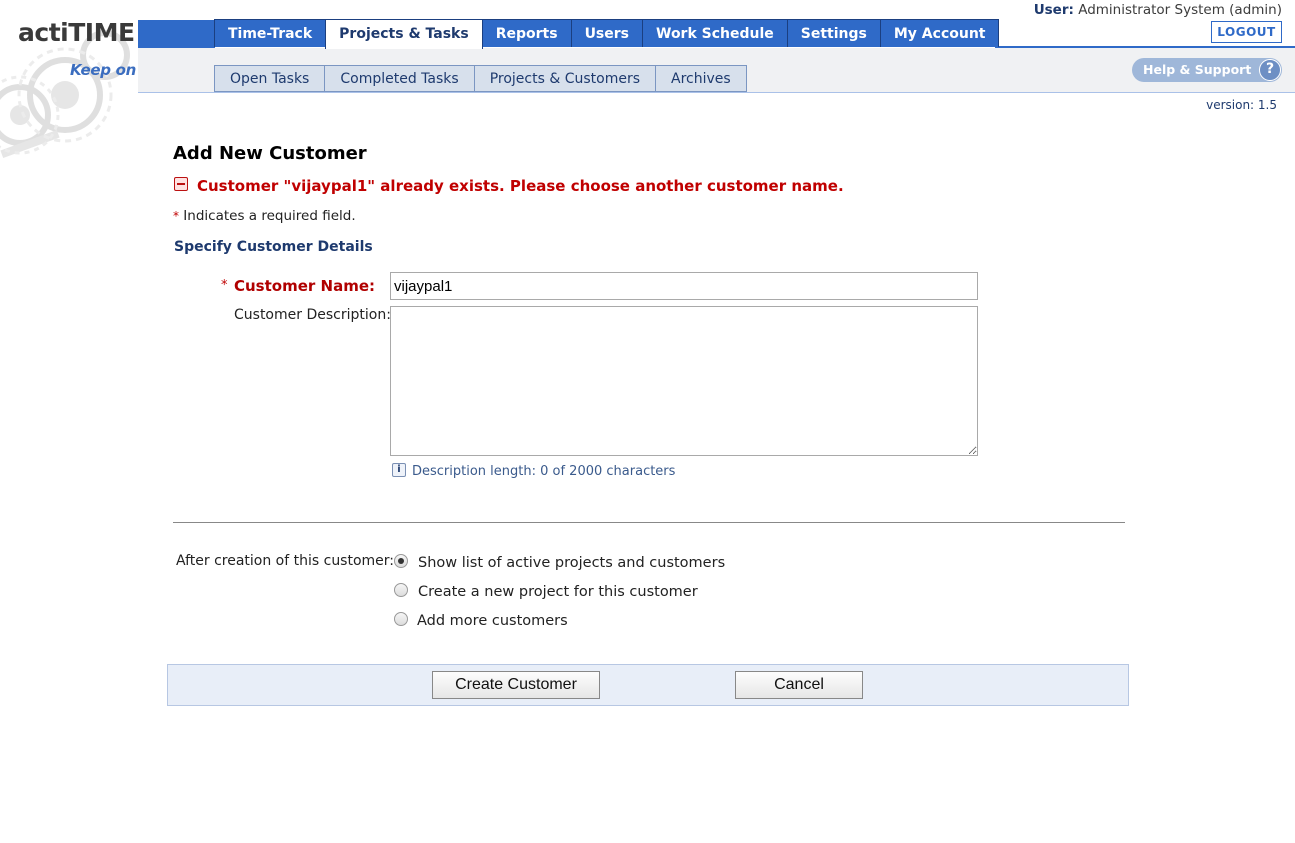 The image size is (1295, 843). Describe the element at coordinates (270, 33) in the screenshot. I see `tab-time-track: Time-Track` at that location.